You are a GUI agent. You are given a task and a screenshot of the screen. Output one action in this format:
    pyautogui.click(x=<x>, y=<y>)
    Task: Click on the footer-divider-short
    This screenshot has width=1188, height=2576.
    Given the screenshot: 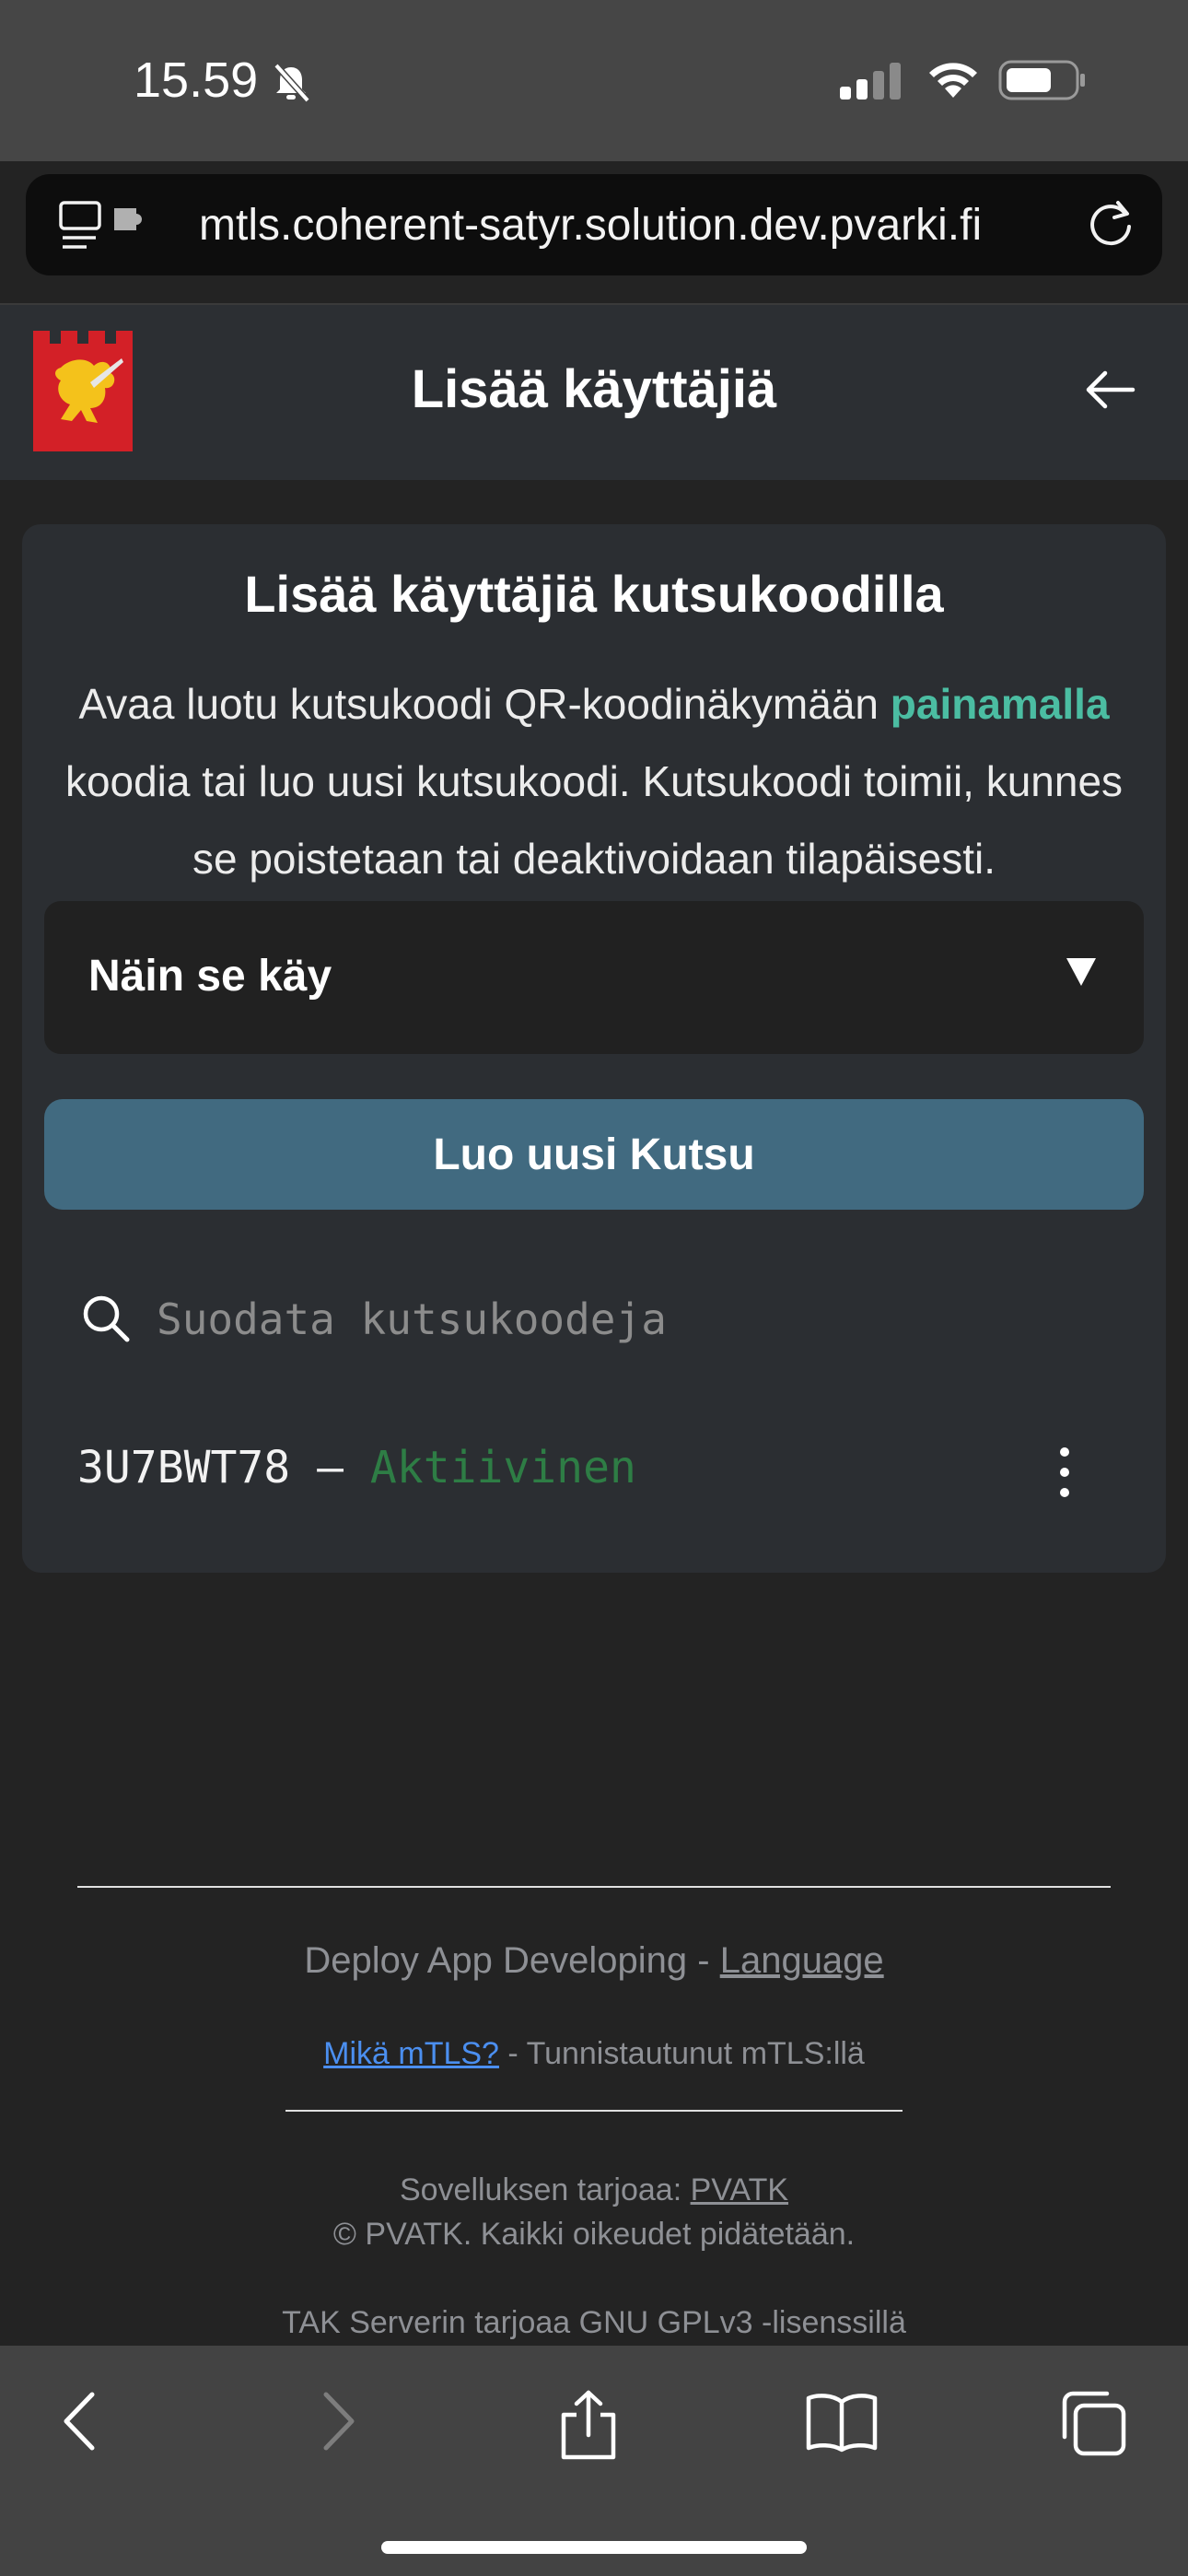 What is the action you would take?
    pyautogui.click(x=594, y=2111)
    